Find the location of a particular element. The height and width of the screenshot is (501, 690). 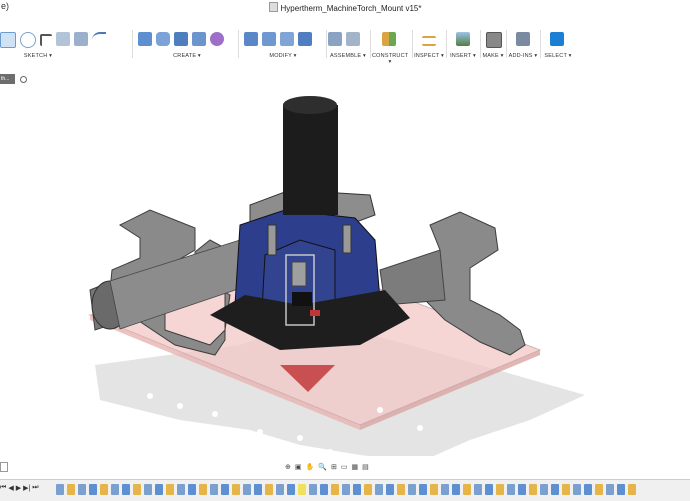

rewind-icon: ⏮ is located at coordinates (3, 488).